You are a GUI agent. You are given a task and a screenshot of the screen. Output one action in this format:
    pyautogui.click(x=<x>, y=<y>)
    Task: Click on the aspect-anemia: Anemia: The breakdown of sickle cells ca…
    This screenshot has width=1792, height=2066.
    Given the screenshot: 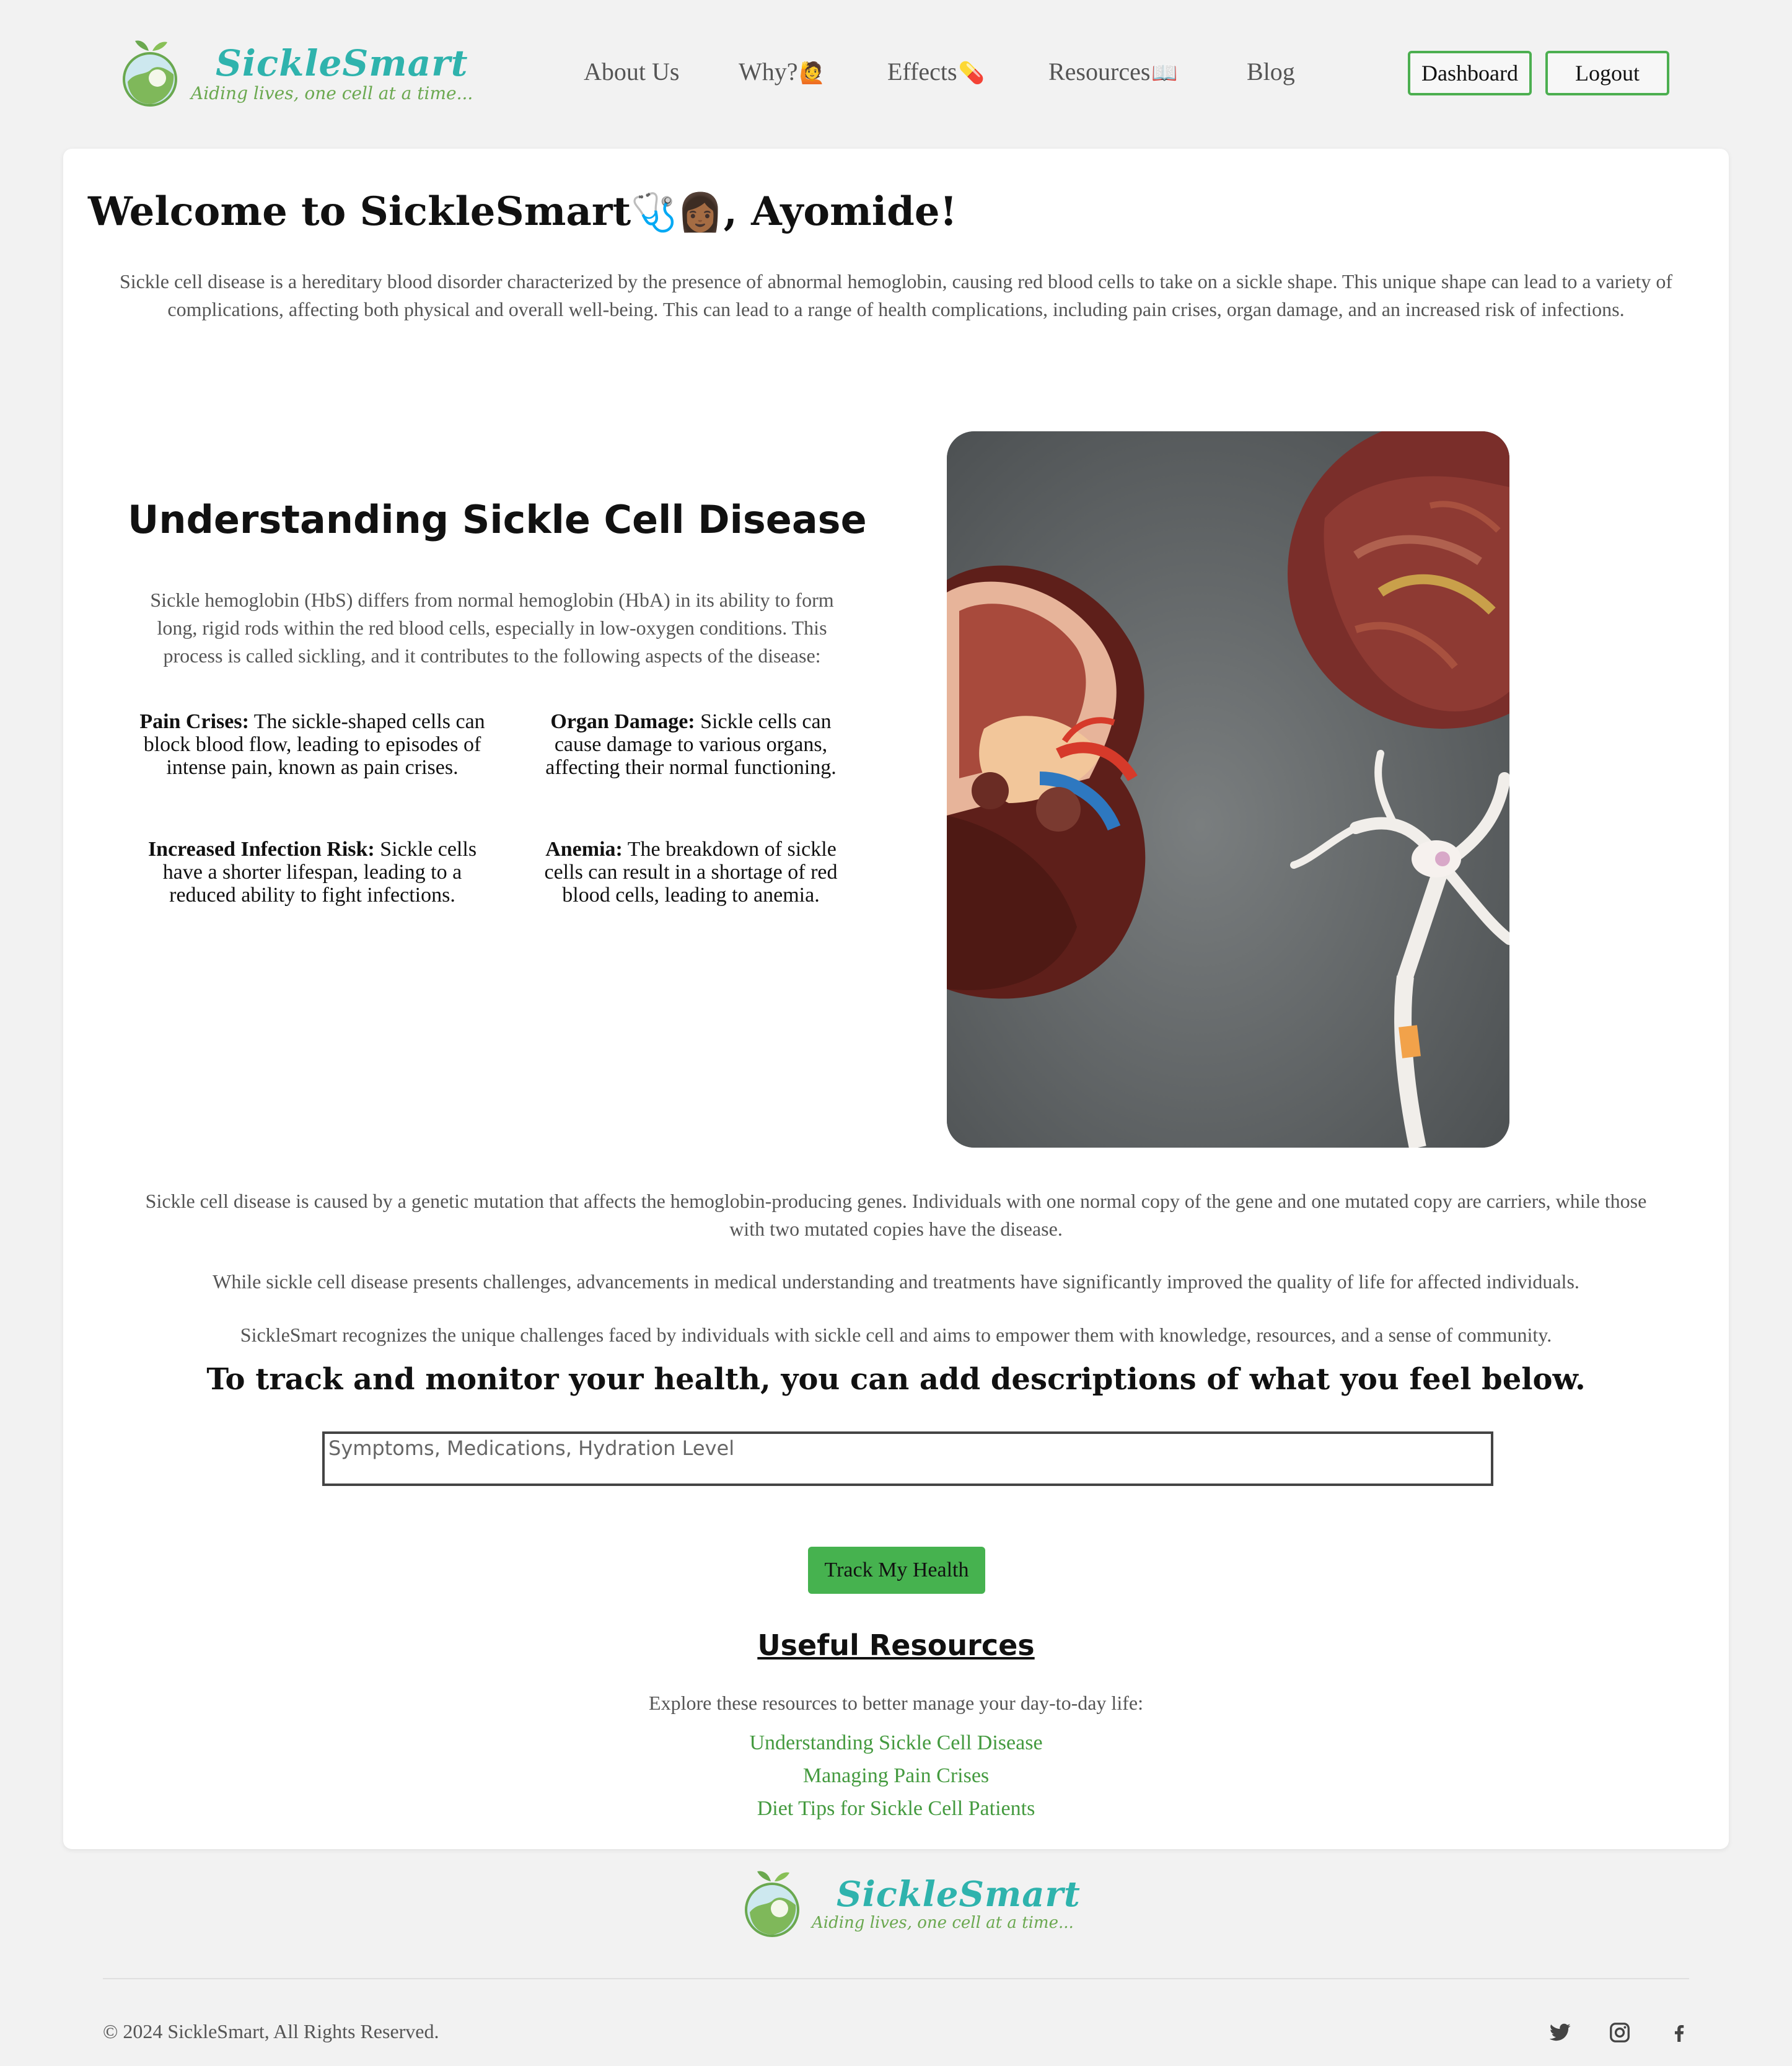 What is the action you would take?
    pyautogui.click(x=691, y=873)
    